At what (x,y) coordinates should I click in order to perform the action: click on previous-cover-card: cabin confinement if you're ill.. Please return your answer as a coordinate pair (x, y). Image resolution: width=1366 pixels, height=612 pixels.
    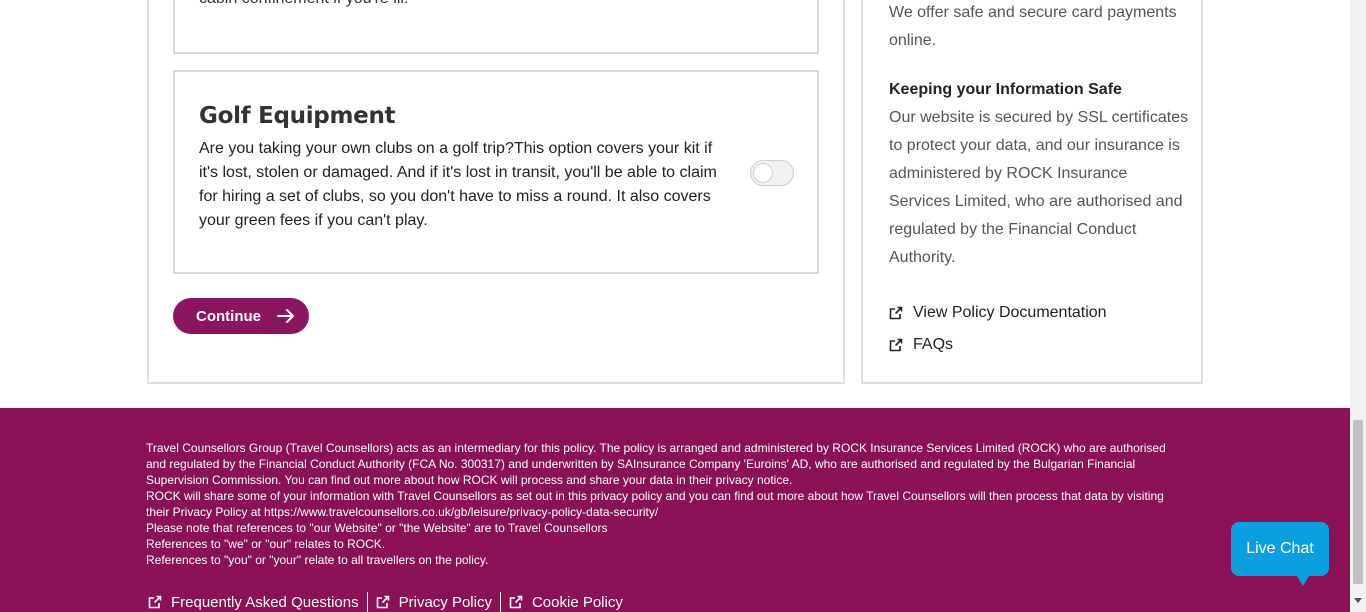
    Looking at the image, I should click on (496, 27).